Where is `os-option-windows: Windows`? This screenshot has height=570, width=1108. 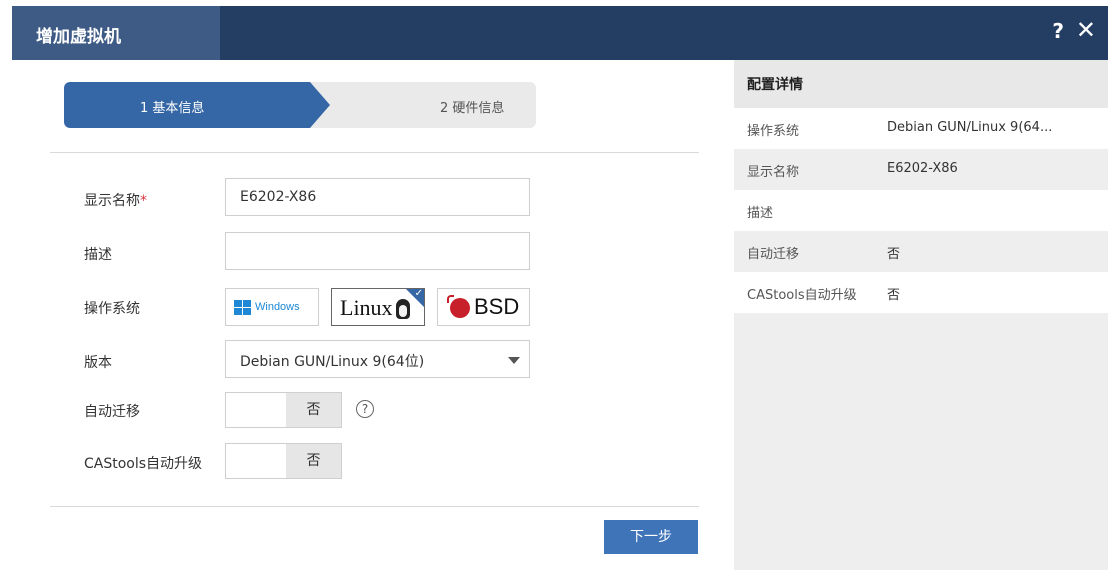
os-option-windows: Windows is located at coordinates (272, 307).